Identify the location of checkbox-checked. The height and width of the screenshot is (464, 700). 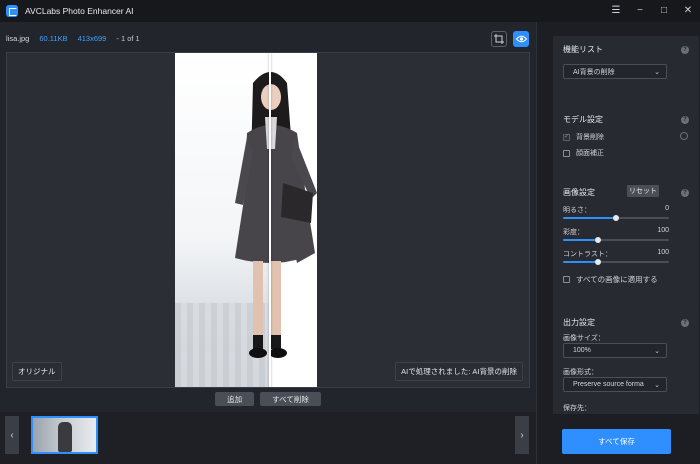
(566, 136).